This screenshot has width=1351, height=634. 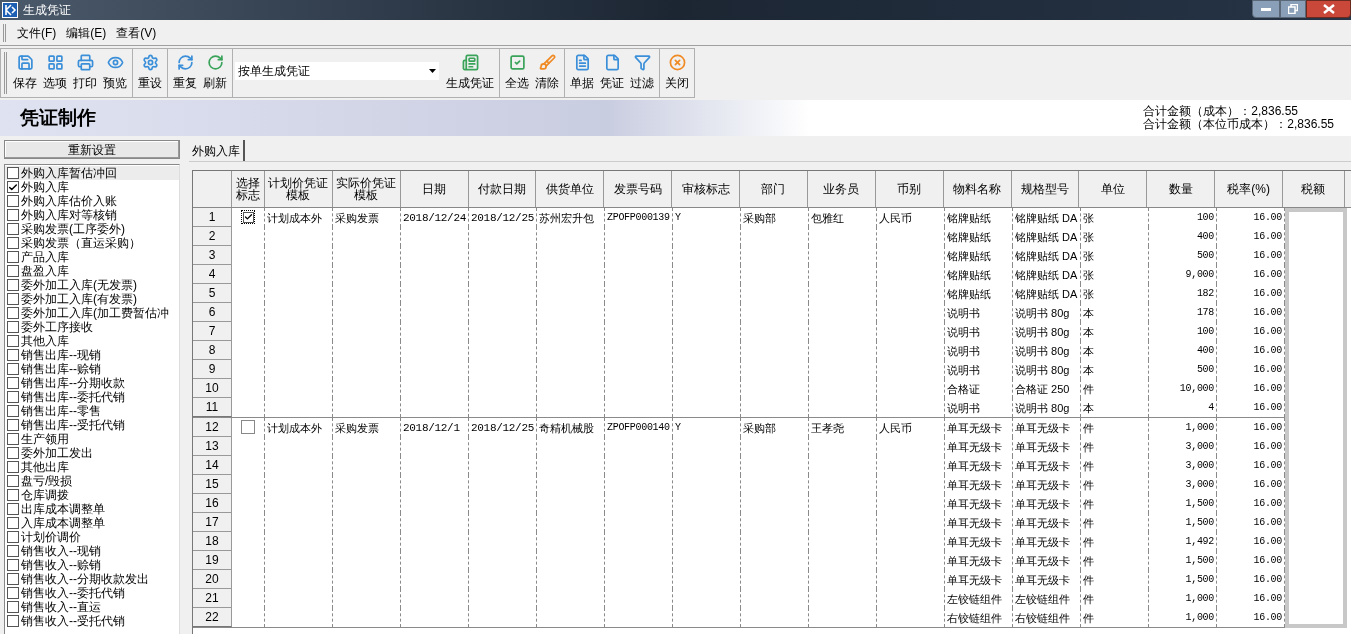 I want to click on document-type-item: 销售收入--受托代销, so click(x=92, y=621).